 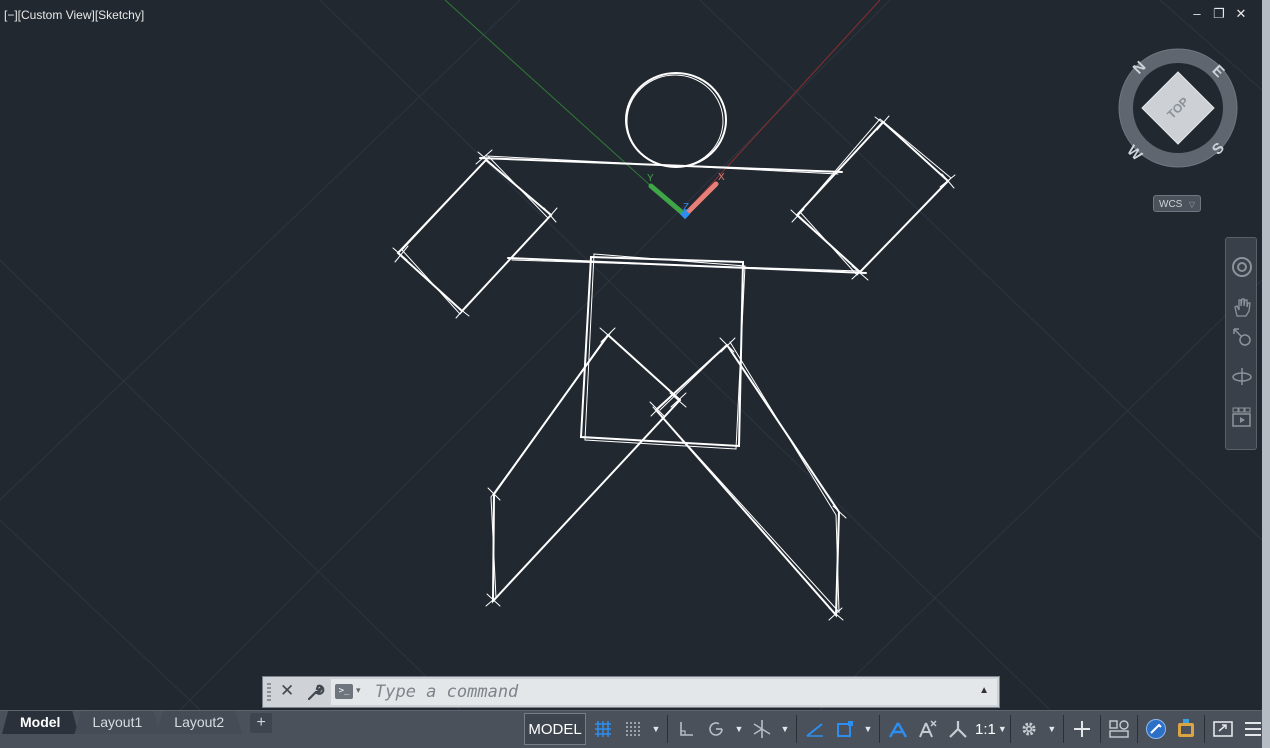 I want to click on isodraft-toggle, so click(x=762, y=729).